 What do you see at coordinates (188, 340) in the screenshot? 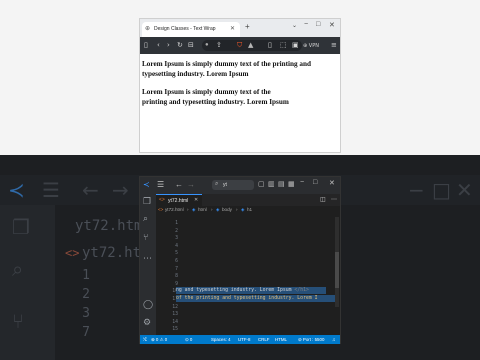
I see `ports-status: ⊙ 0` at bounding box center [188, 340].